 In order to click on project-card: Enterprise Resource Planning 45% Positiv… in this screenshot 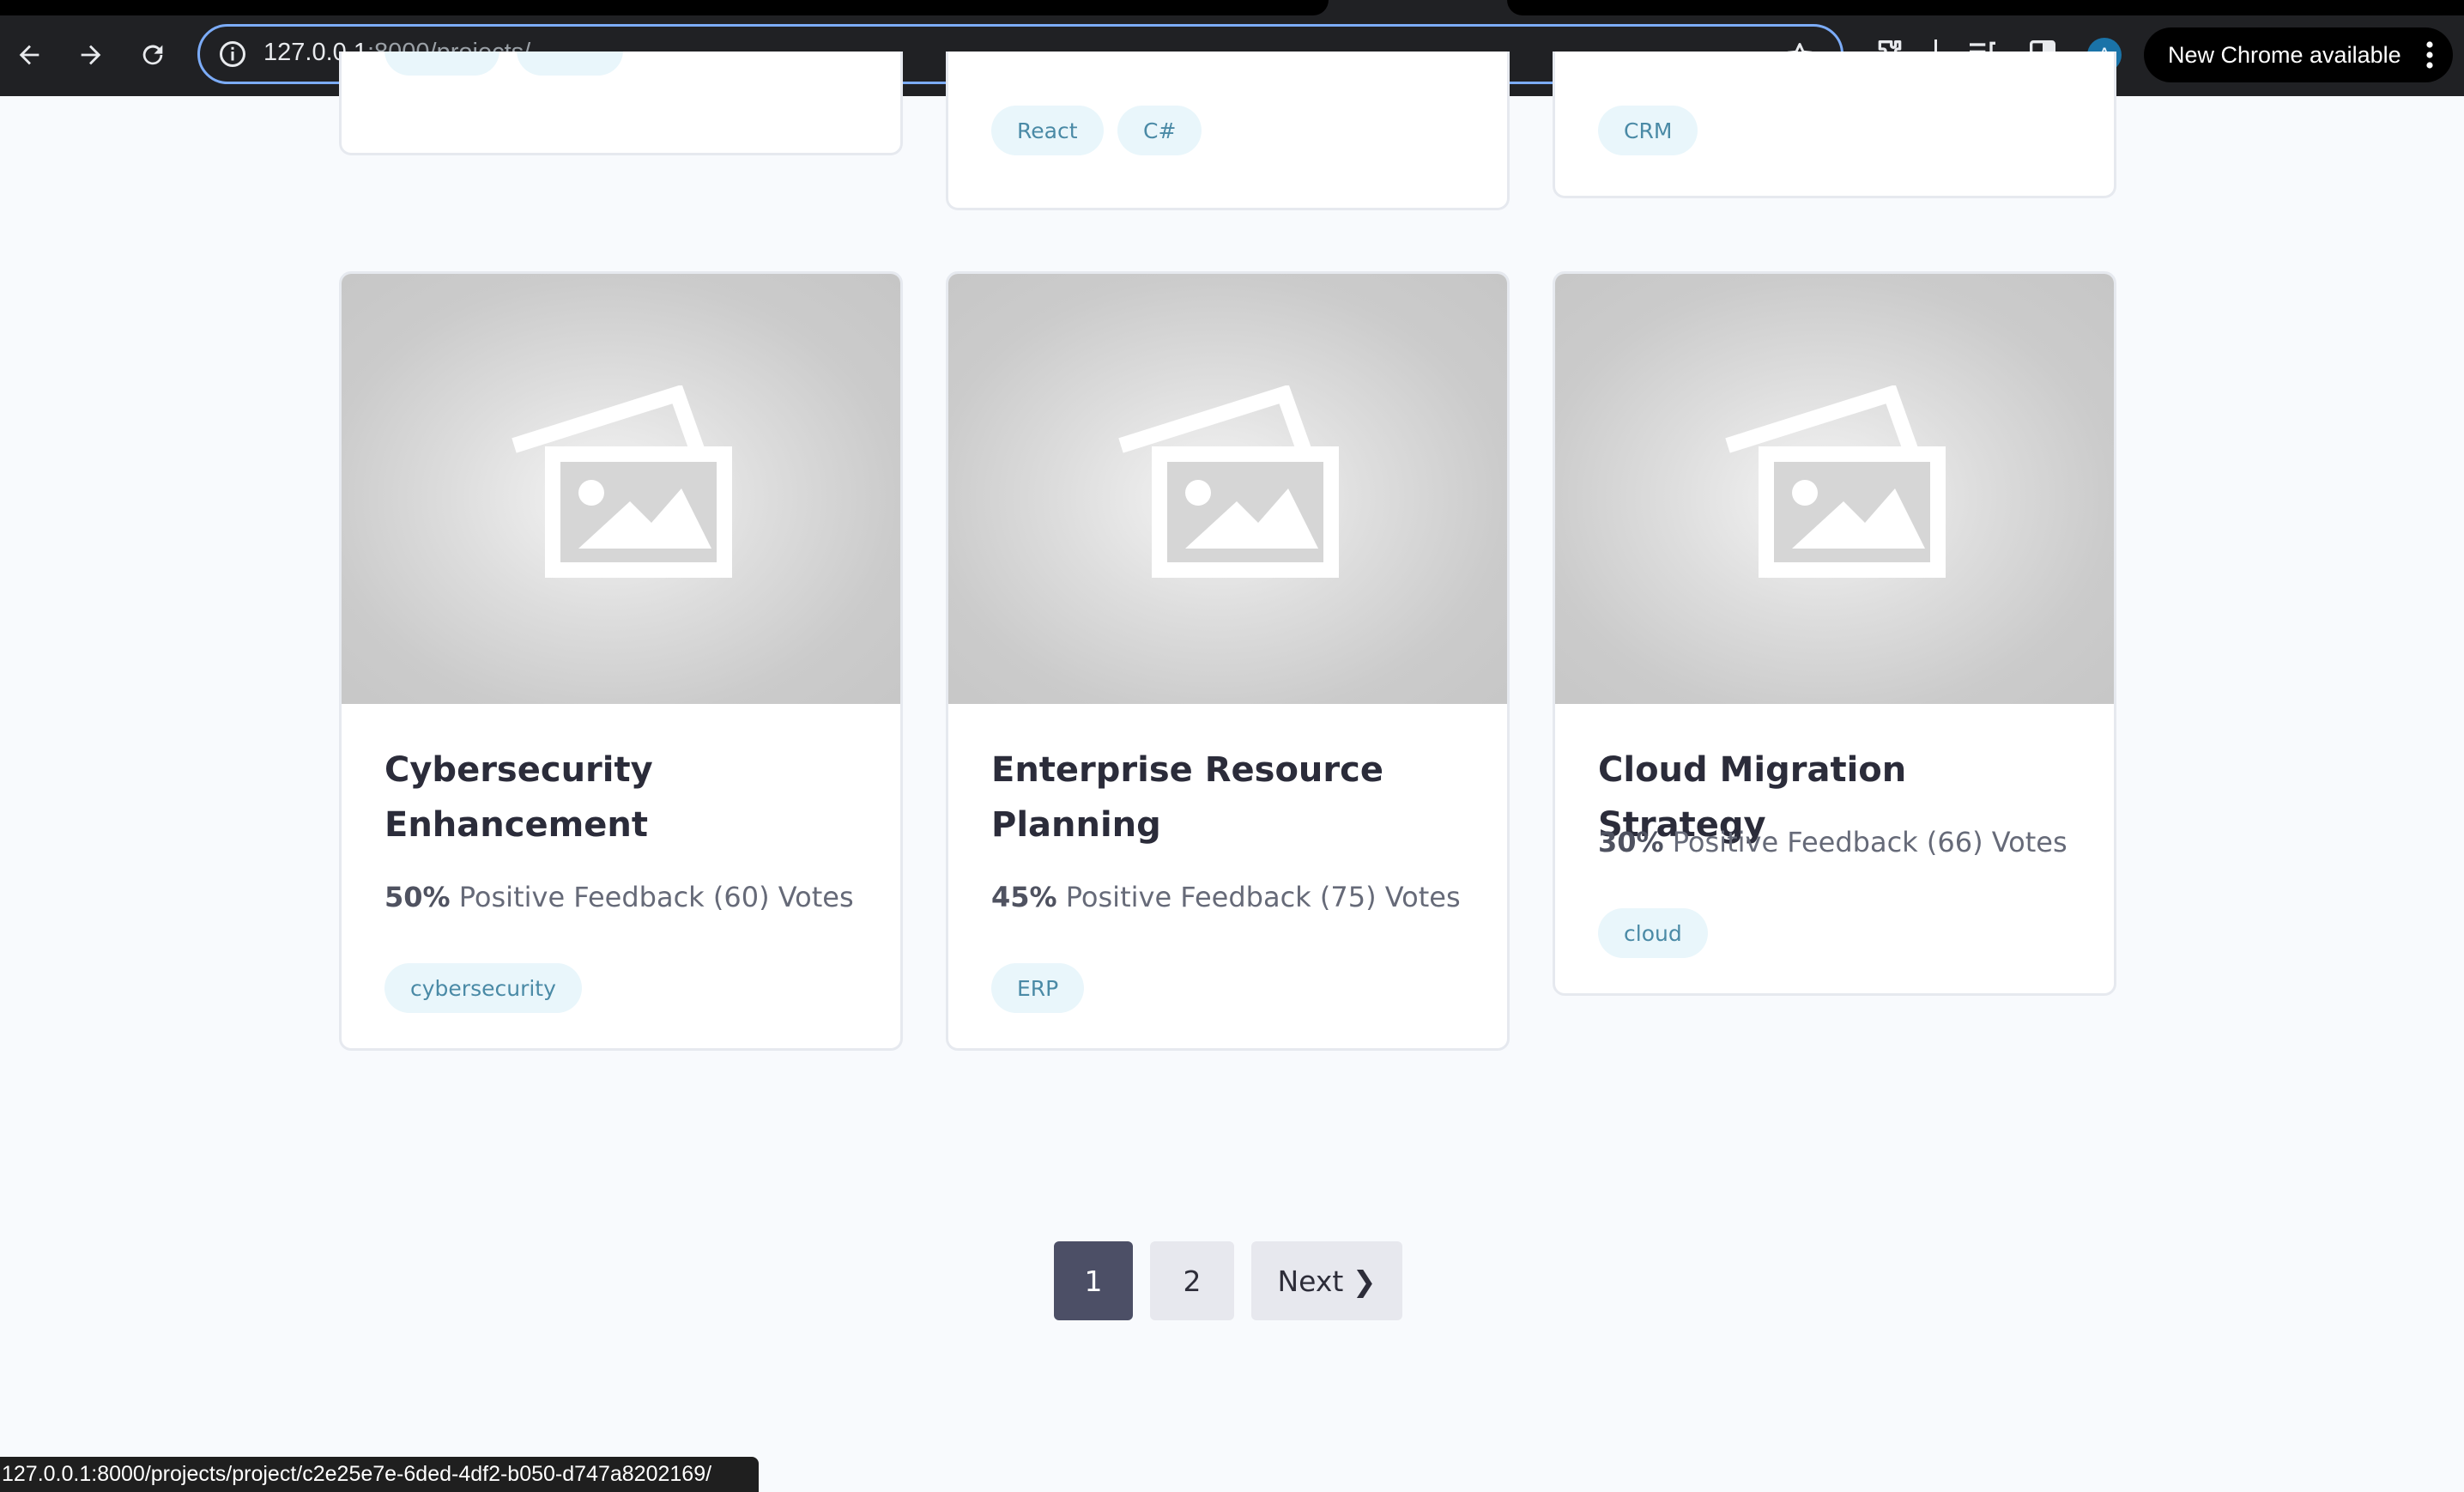, I will do `click(1228, 661)`.